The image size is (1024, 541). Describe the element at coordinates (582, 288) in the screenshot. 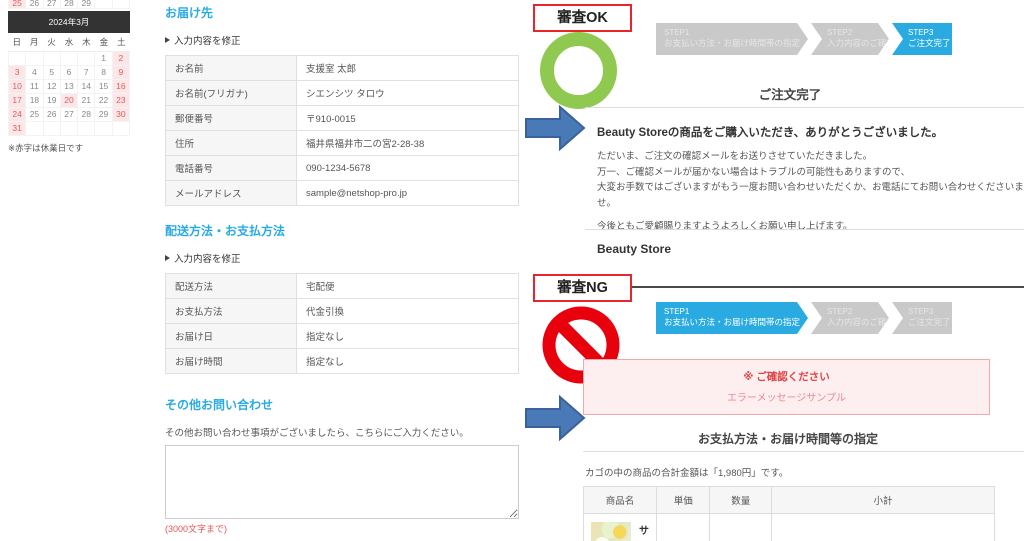

I see `review-ng-badge: 審査NG` at that location.